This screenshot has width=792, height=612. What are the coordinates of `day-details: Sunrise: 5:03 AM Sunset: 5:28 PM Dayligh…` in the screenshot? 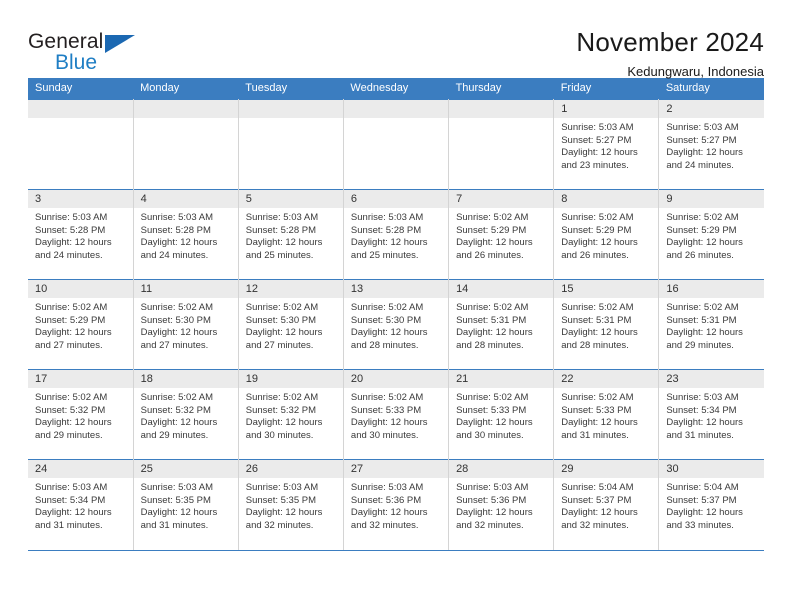 It's located at (186, 235).